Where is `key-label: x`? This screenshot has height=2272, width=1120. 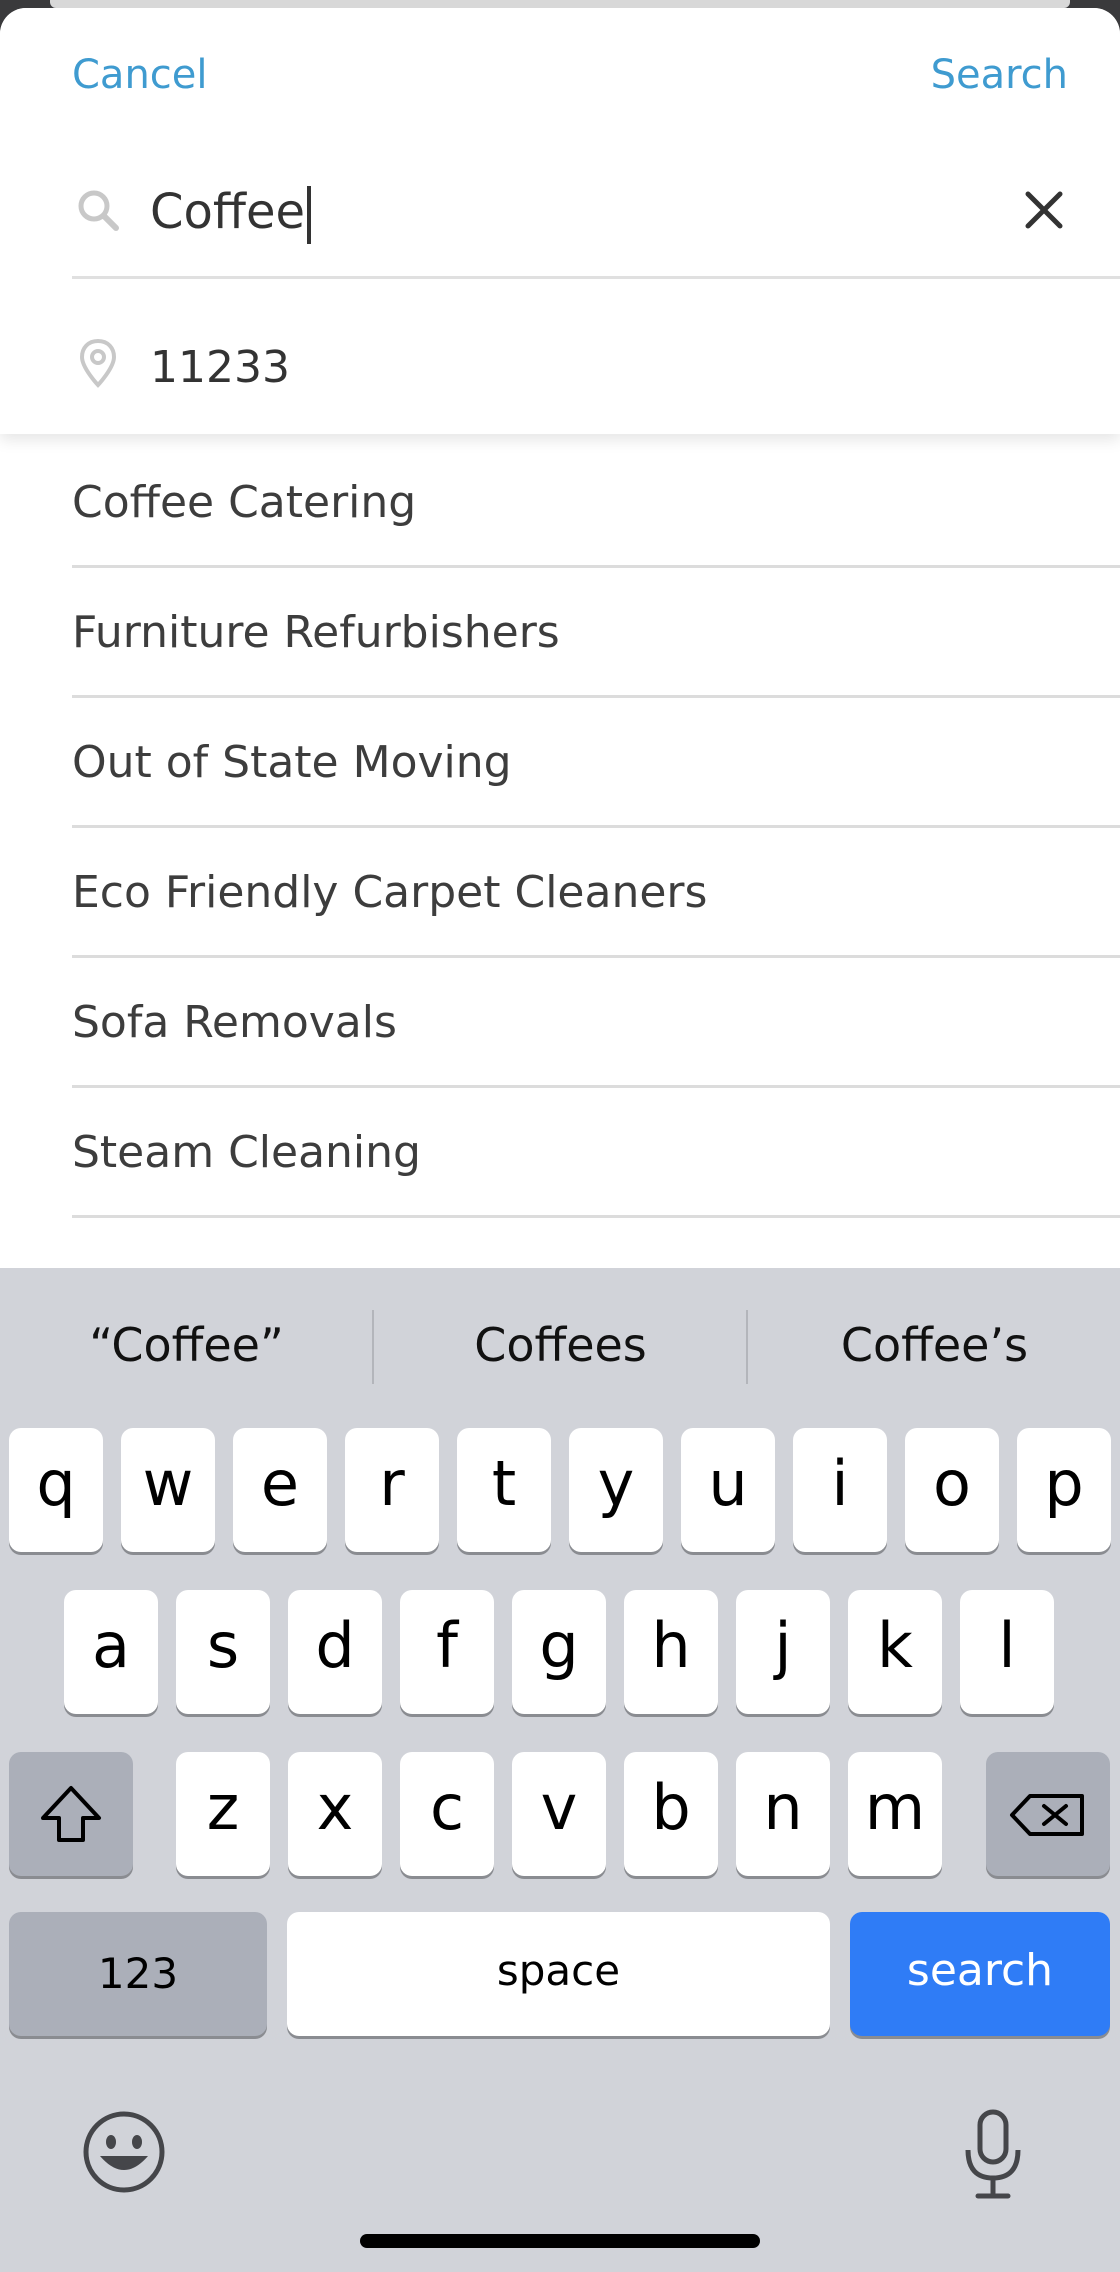
key-label: x is located at coordinates (335, 1807).